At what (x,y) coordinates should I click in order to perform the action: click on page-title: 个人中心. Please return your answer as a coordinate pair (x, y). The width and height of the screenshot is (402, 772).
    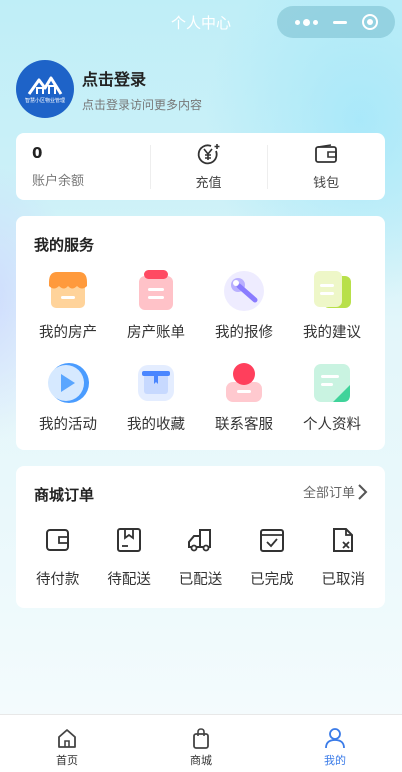
    Looking at the image, I should click on (200, 22).